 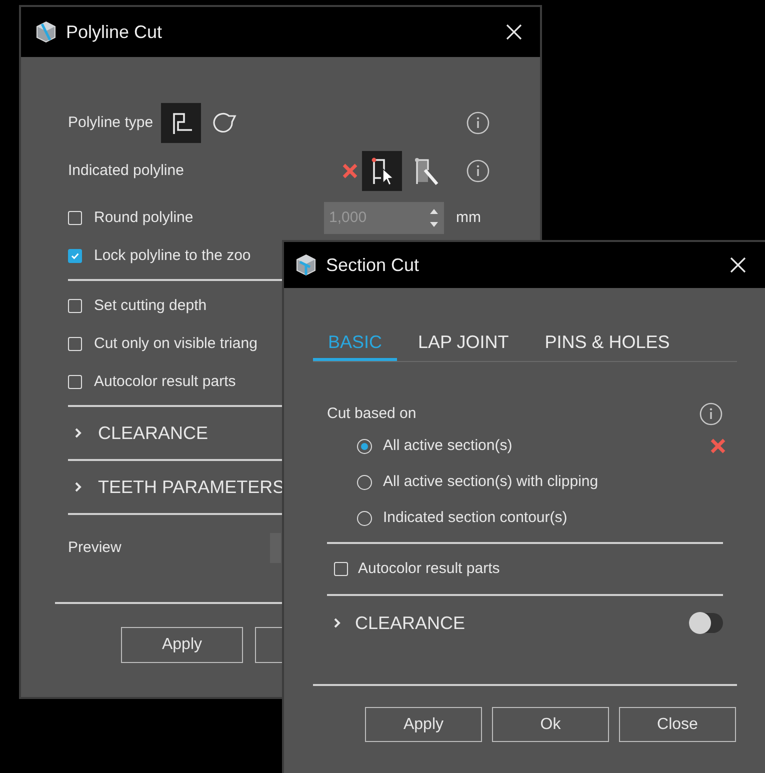 What do you see at coordinates (469, 218) in the screenshot?
I see `unit-label: mm` at bounding box center [469, 218].